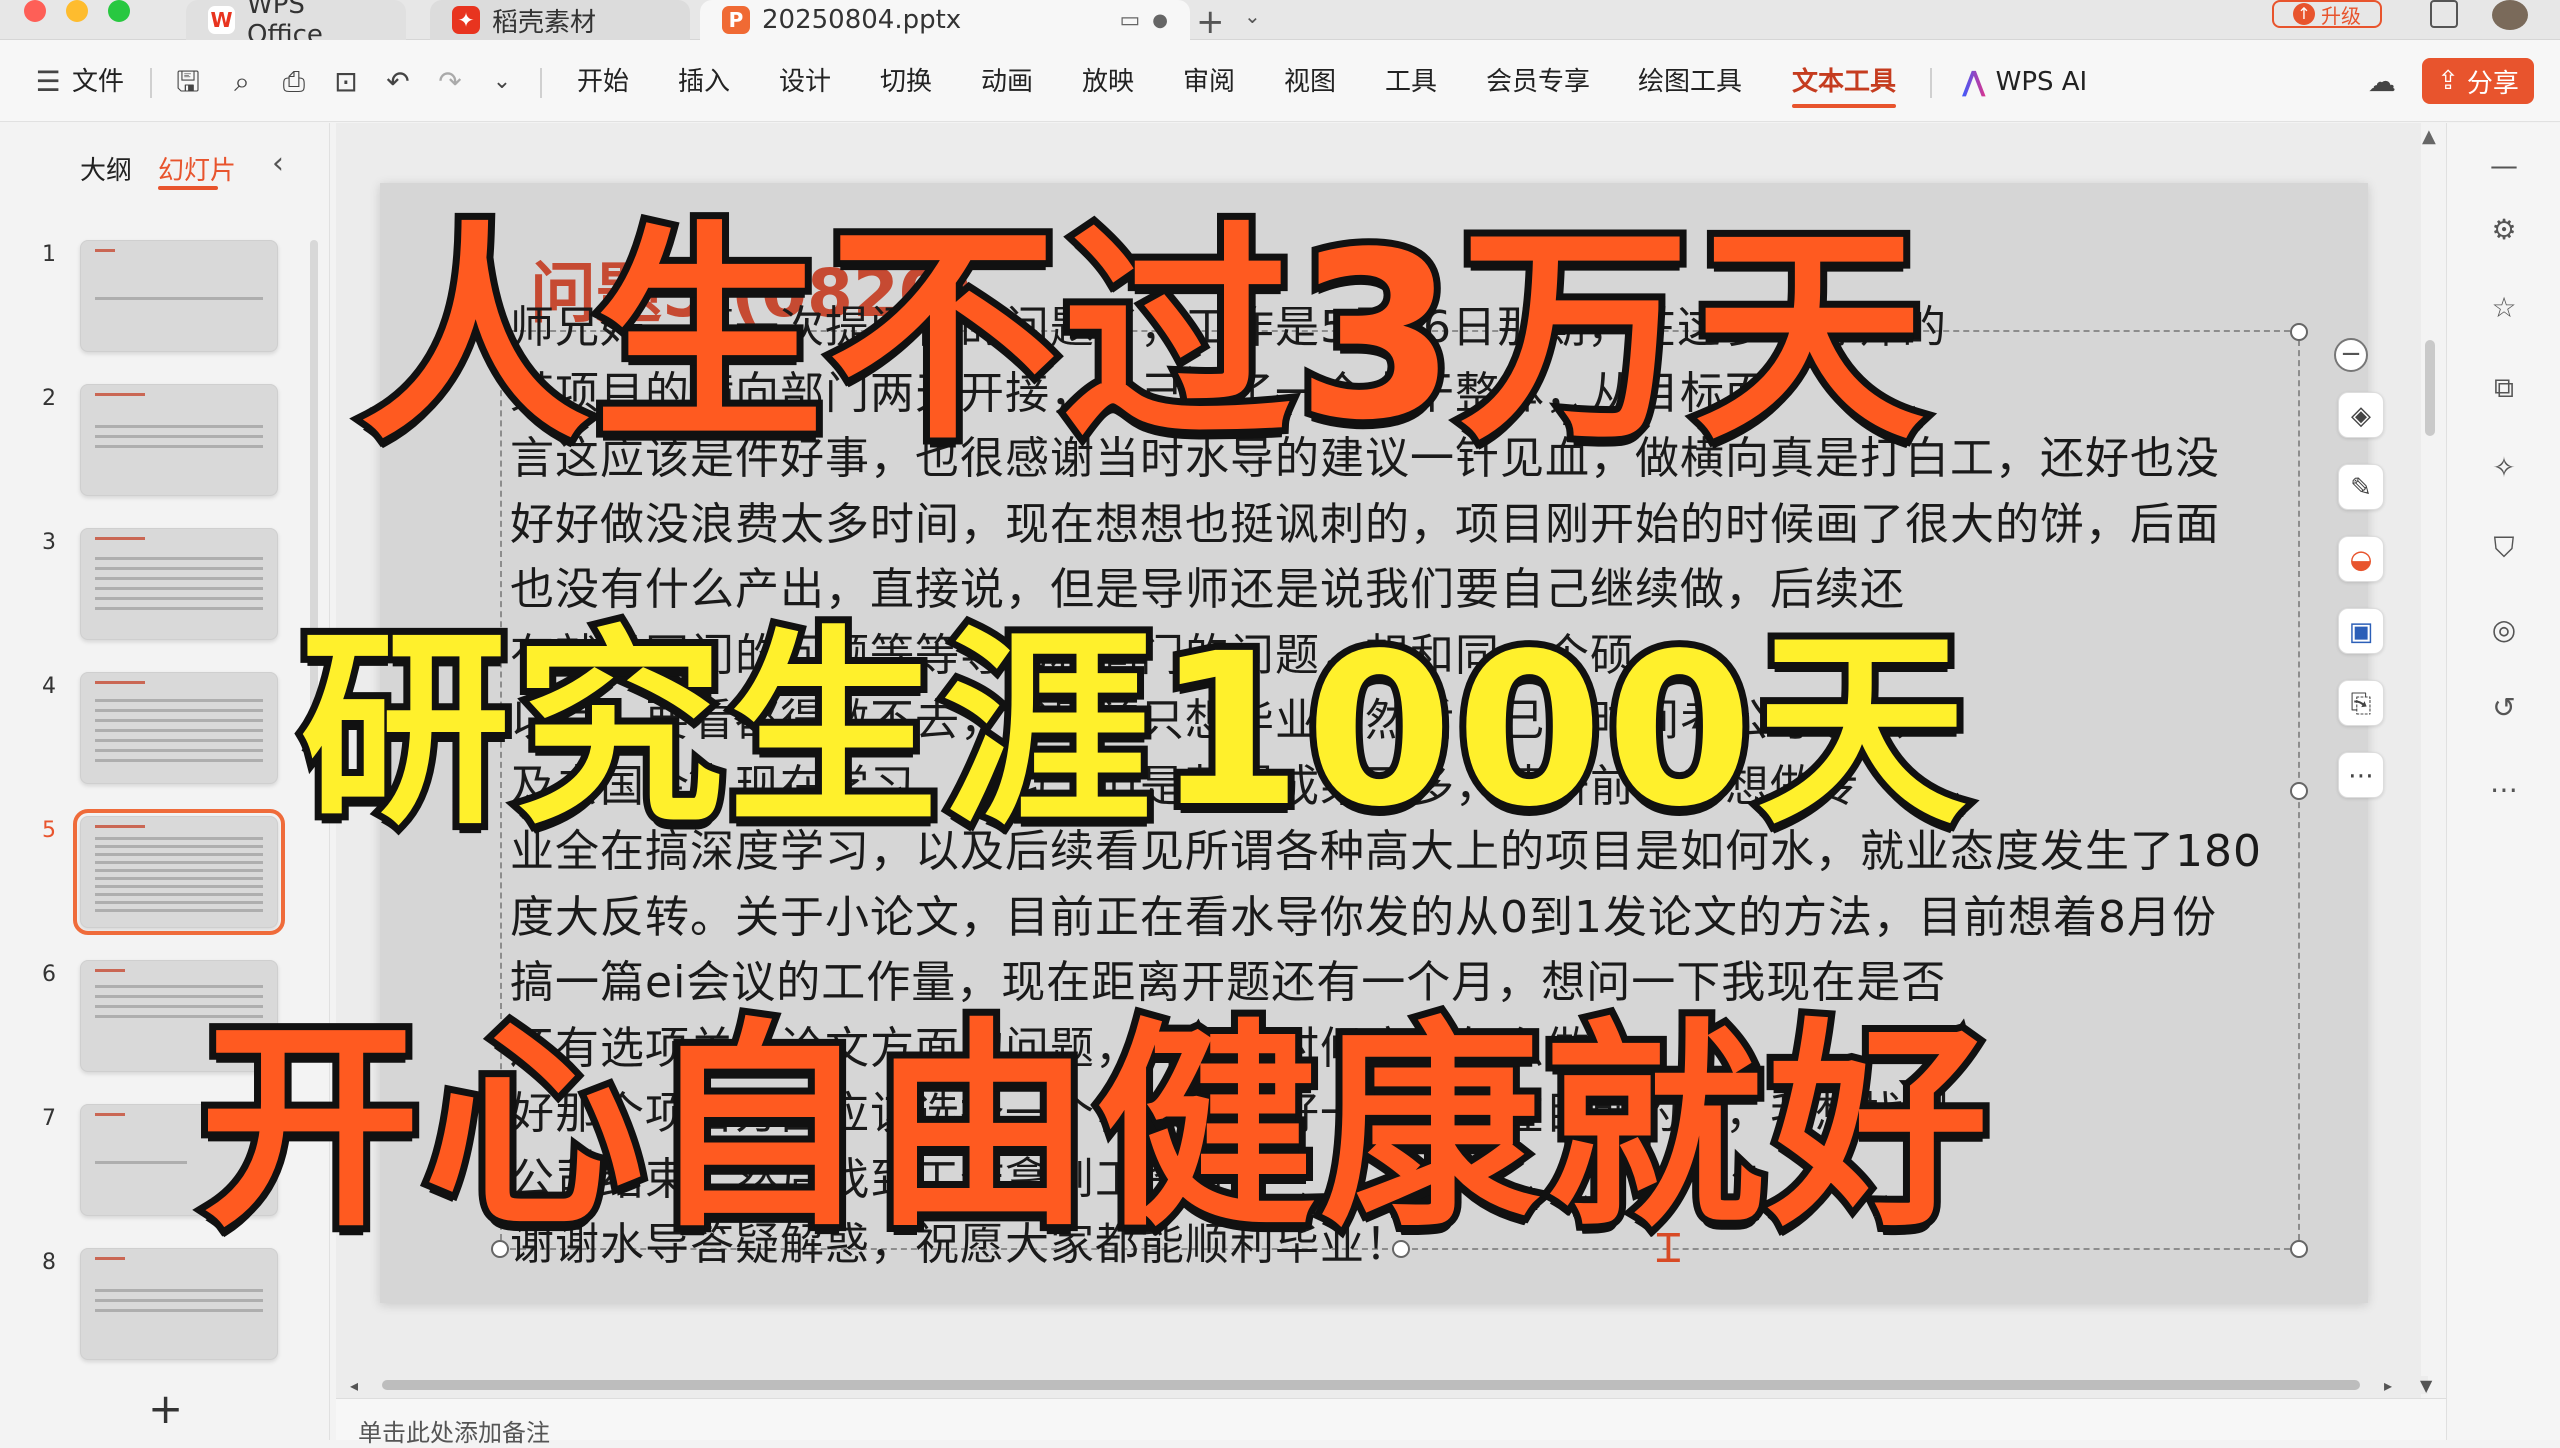 The height and width of the screenshot is (1448, 2560). I want to click on body-line: 好好做没浪费太多时间，现在想想也挺讽刺的，项目刚开始的时候画了很大的饼，后面, so click(1365, 524).